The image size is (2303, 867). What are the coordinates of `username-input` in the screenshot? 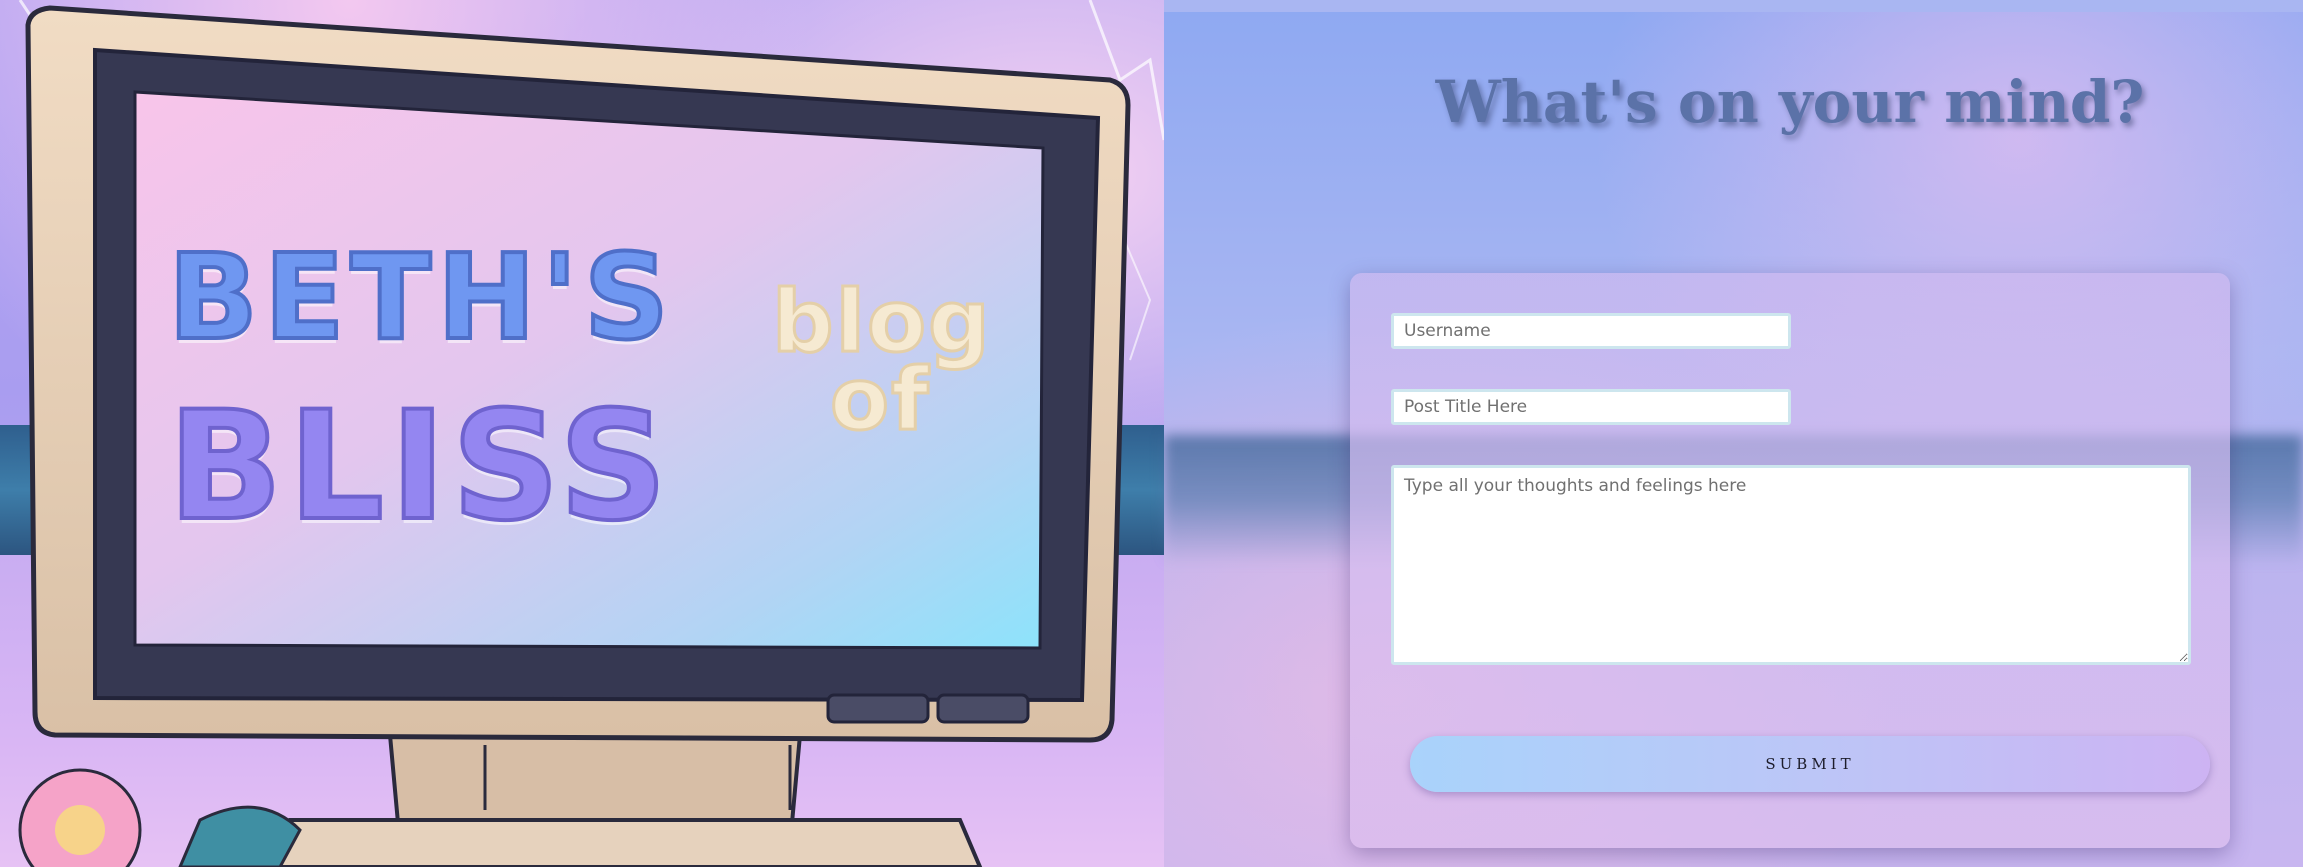 It's located at (1591, 331).